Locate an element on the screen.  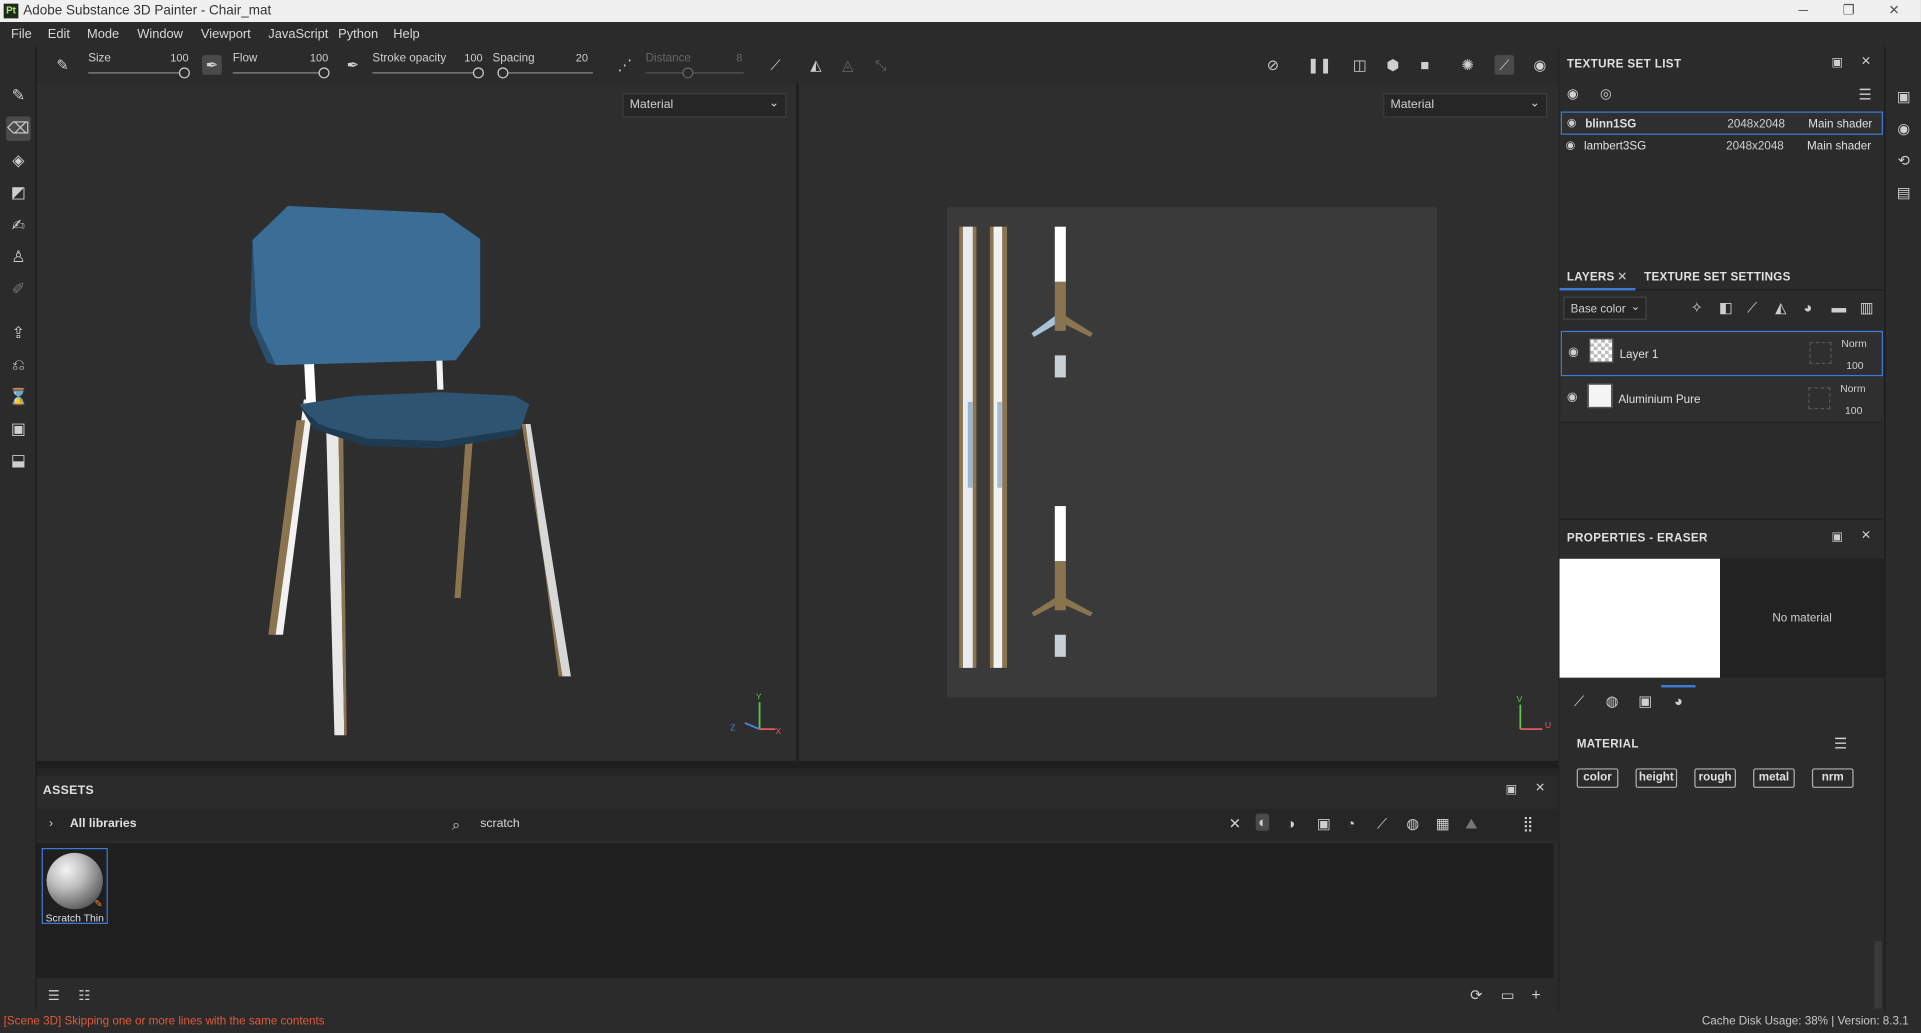
filter-particles-icon: ◍ is located at coordinates (1412, 823).